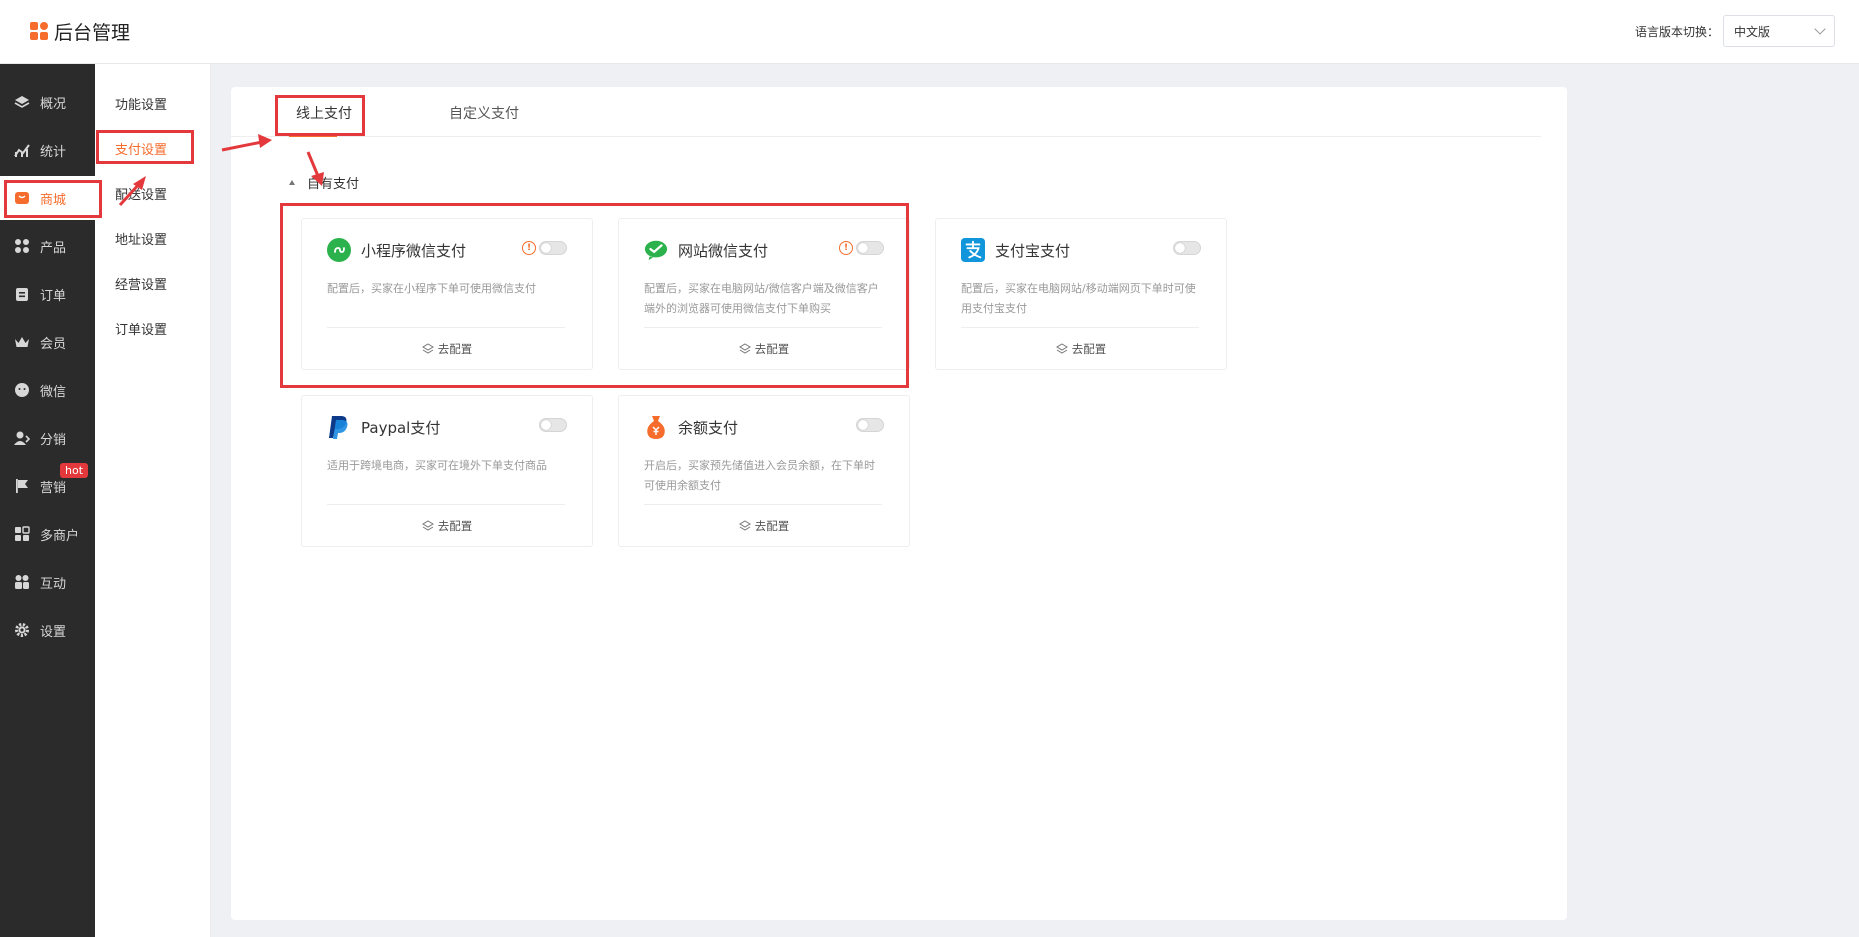  I want to click on top-header: 后台管理 语言版本切换： 中文版, so click(929, 32).